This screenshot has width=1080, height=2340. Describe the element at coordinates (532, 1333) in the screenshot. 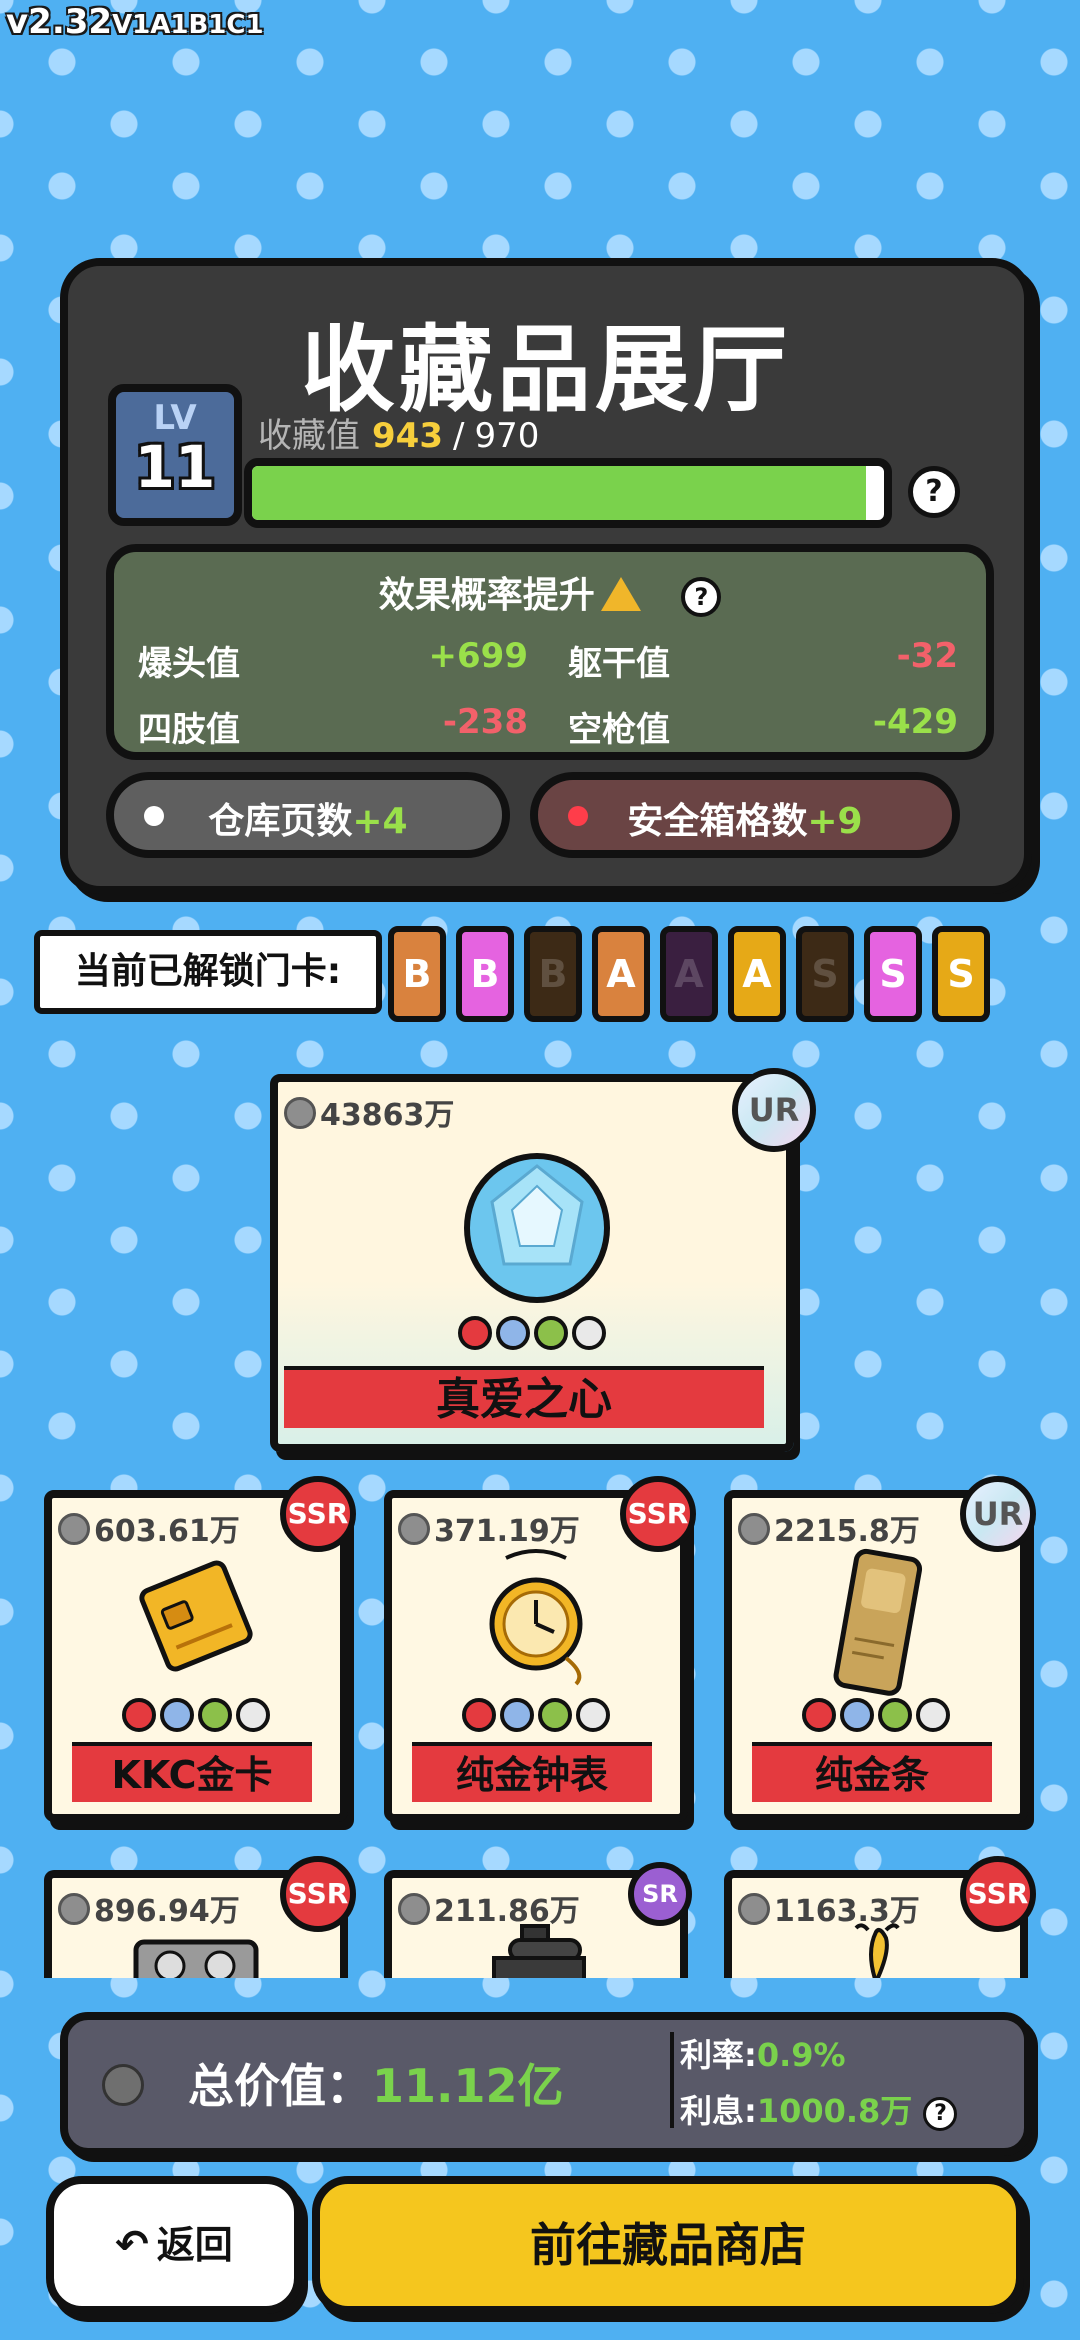

I see `featured-slots` at that location.